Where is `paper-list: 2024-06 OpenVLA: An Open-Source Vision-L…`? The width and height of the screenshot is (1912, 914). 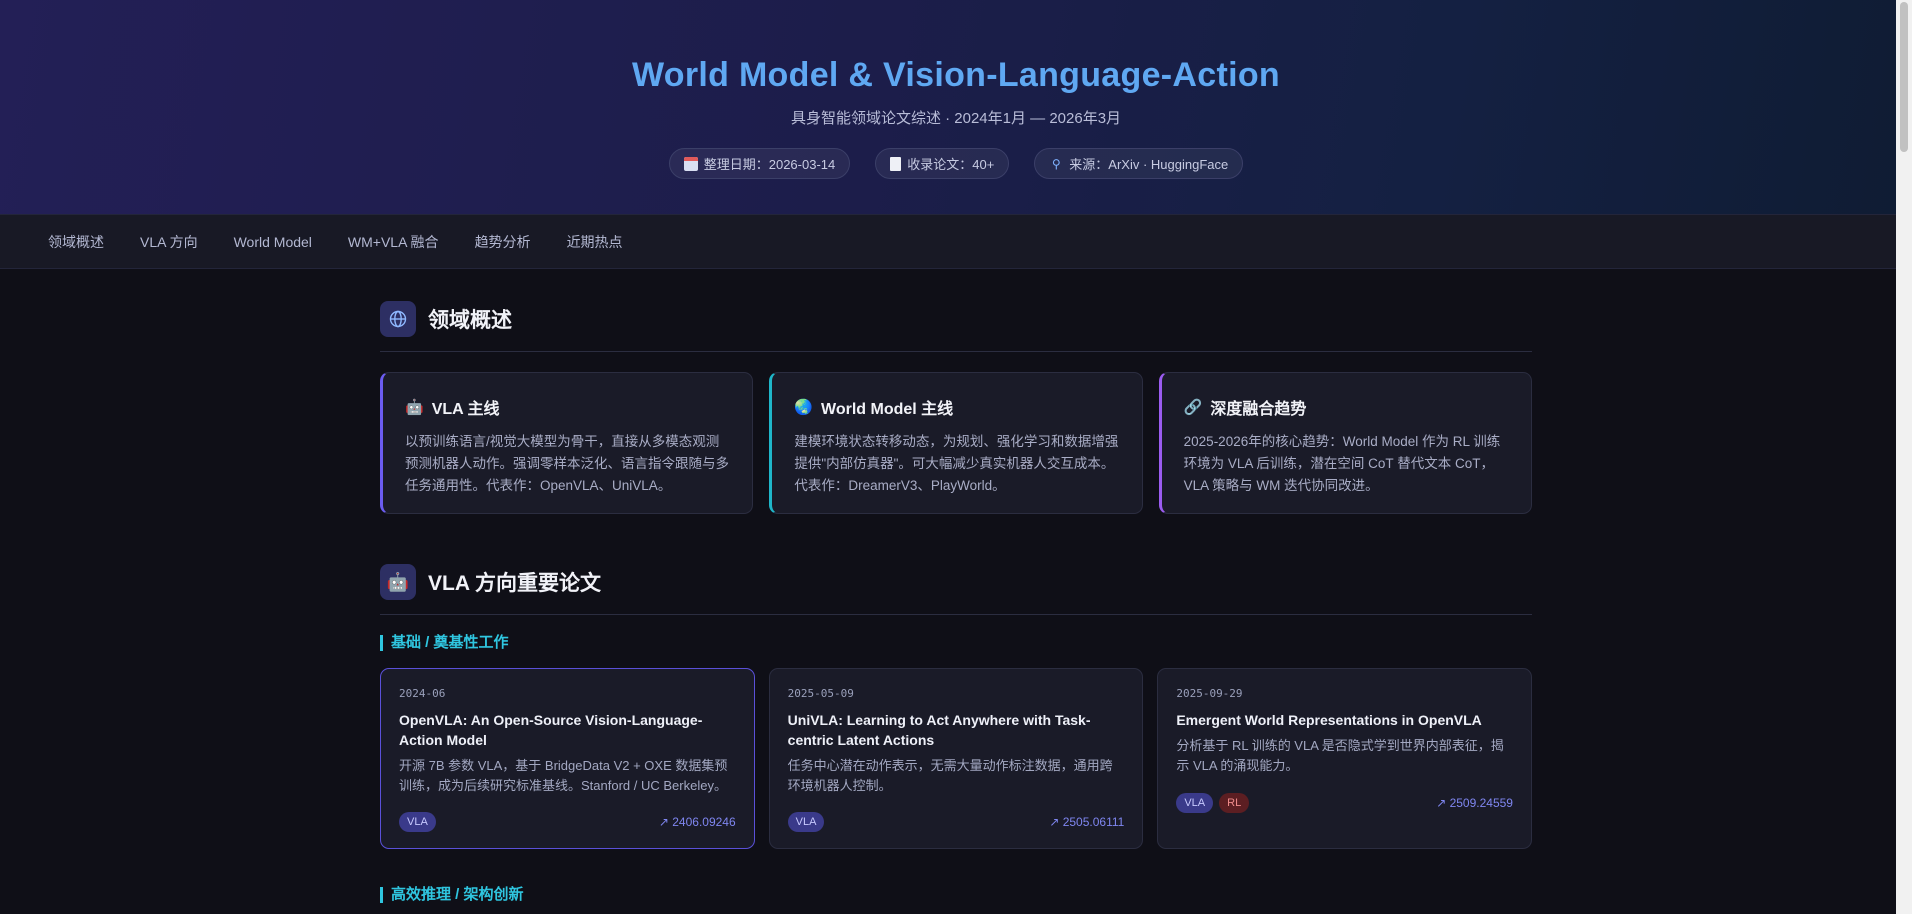 paper-list: 2024-06 OpenVLA: An Open-Source Vision-L… is located at coordinates (956, 758).